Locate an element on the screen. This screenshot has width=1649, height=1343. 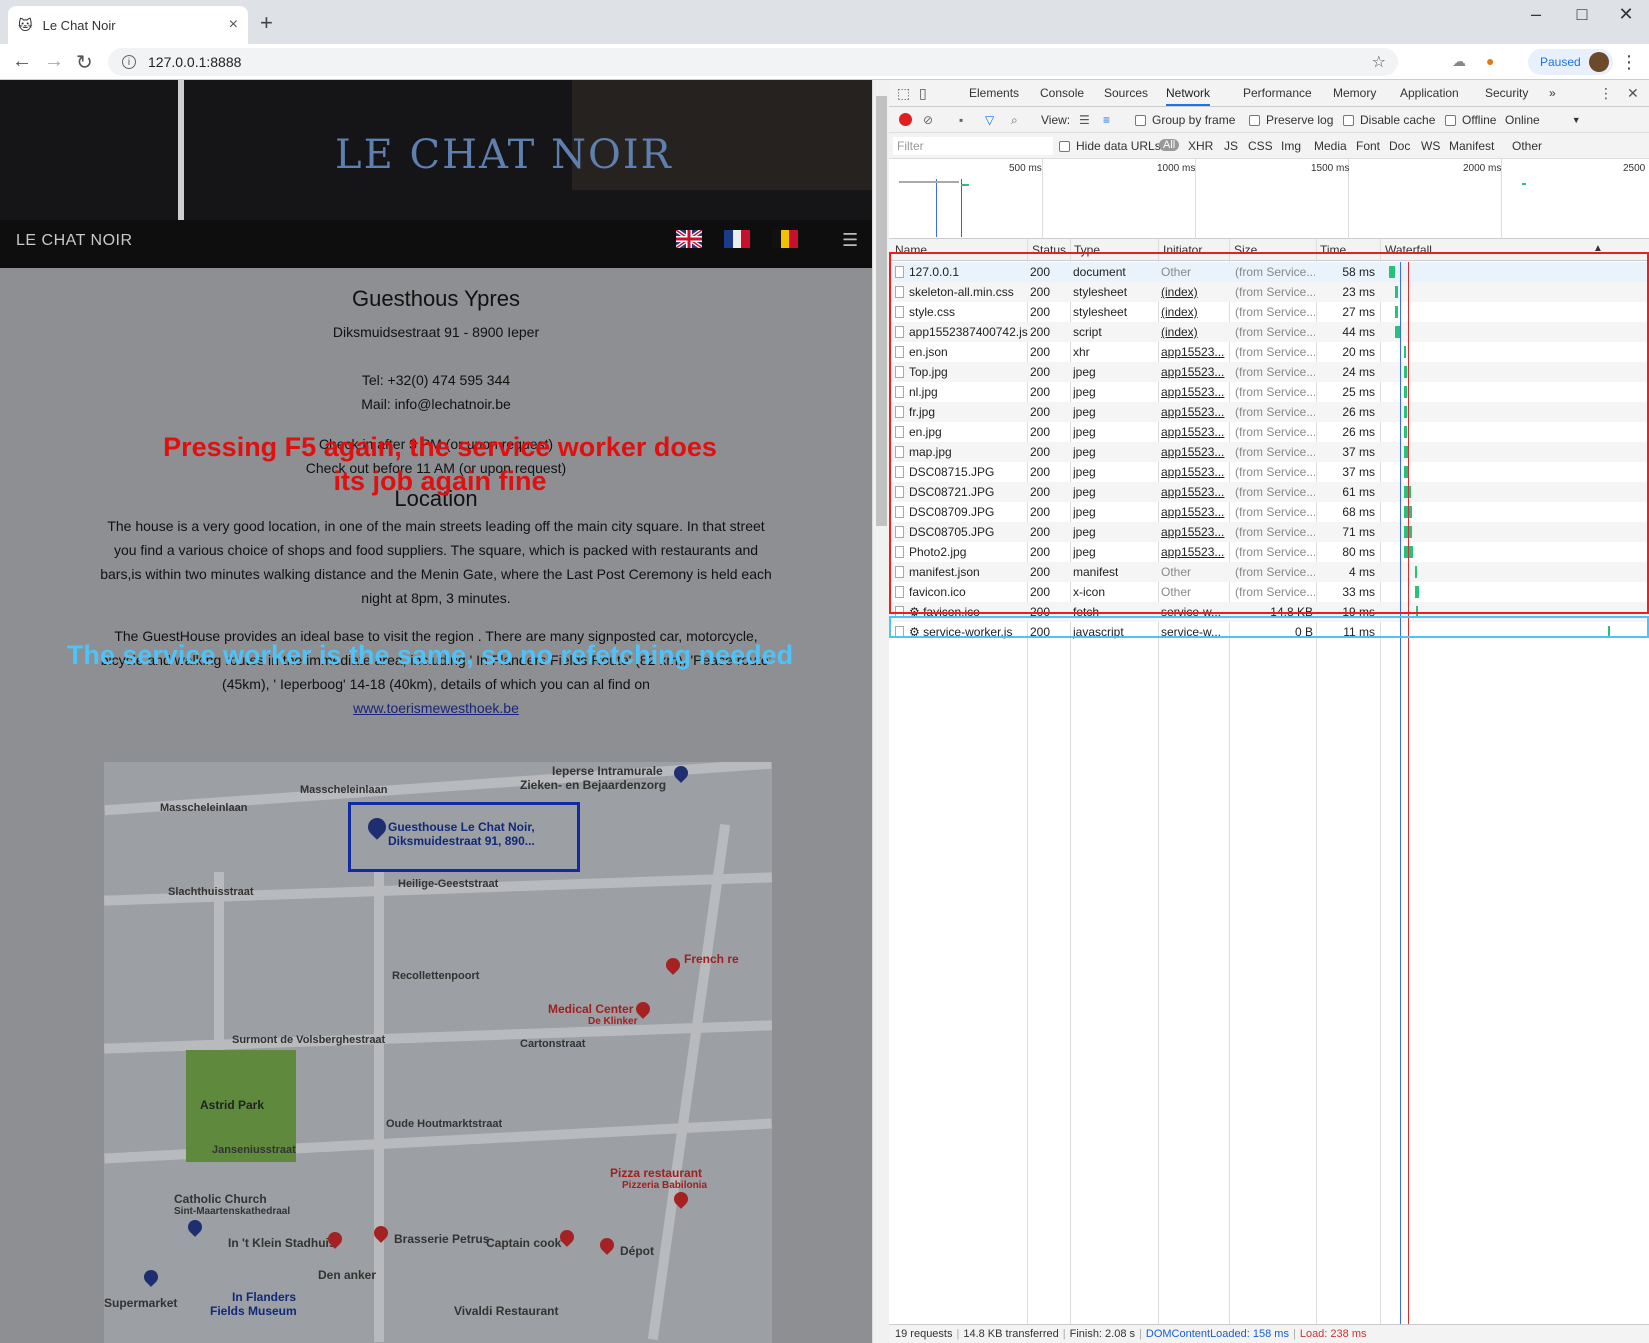
filter-manifest: Manifest is located at coordinates (1471, 146).